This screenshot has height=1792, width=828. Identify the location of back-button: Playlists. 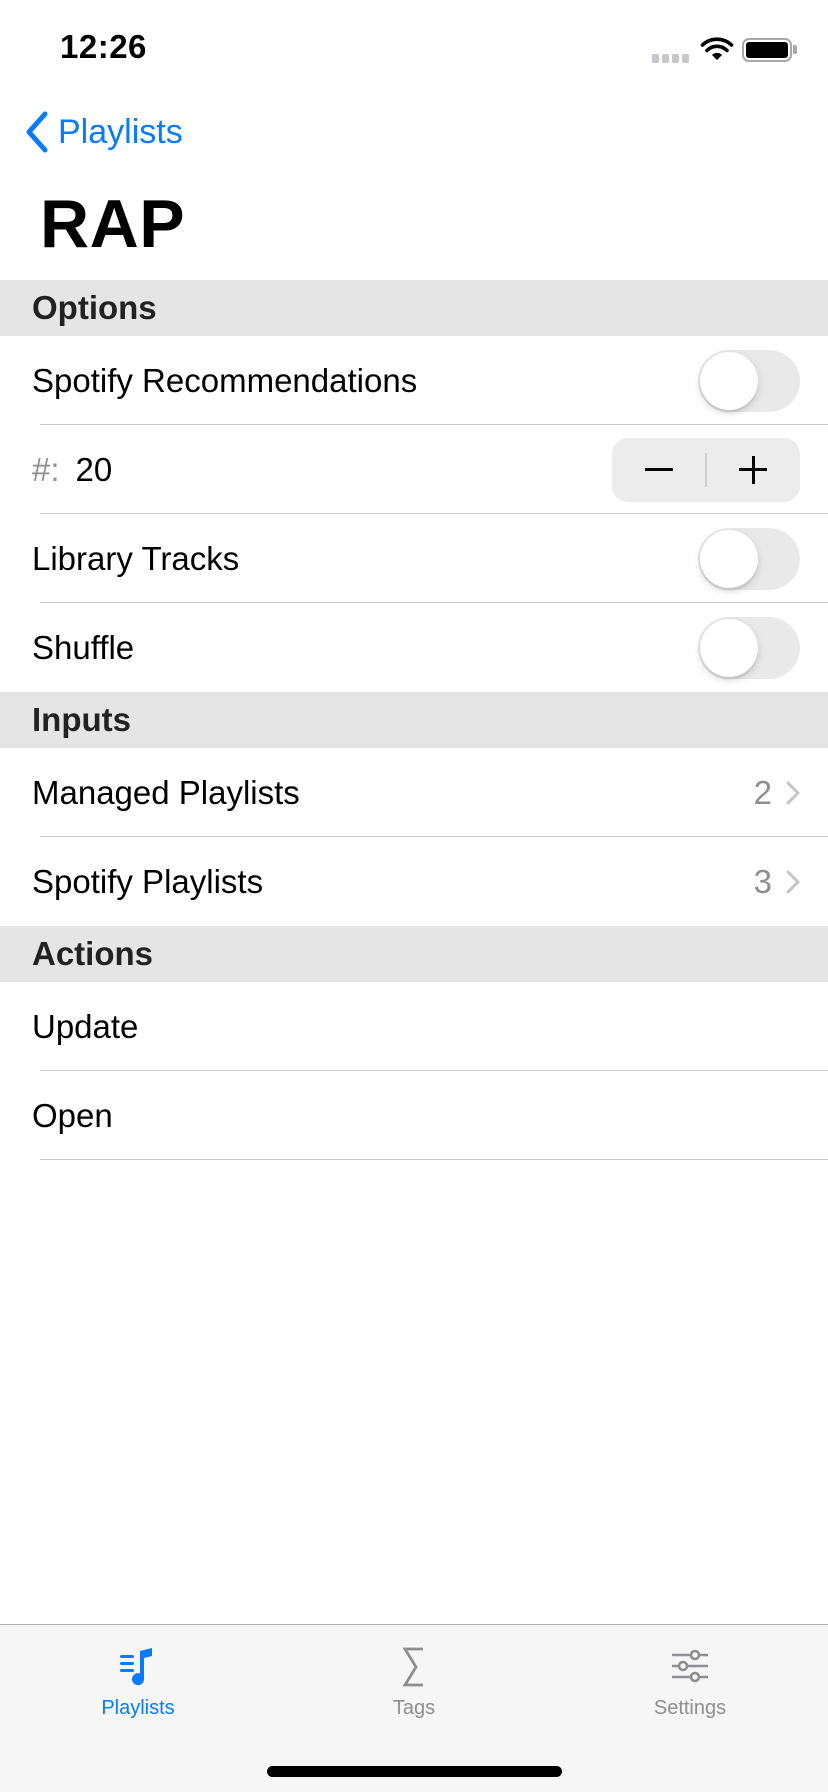
(103, 132).